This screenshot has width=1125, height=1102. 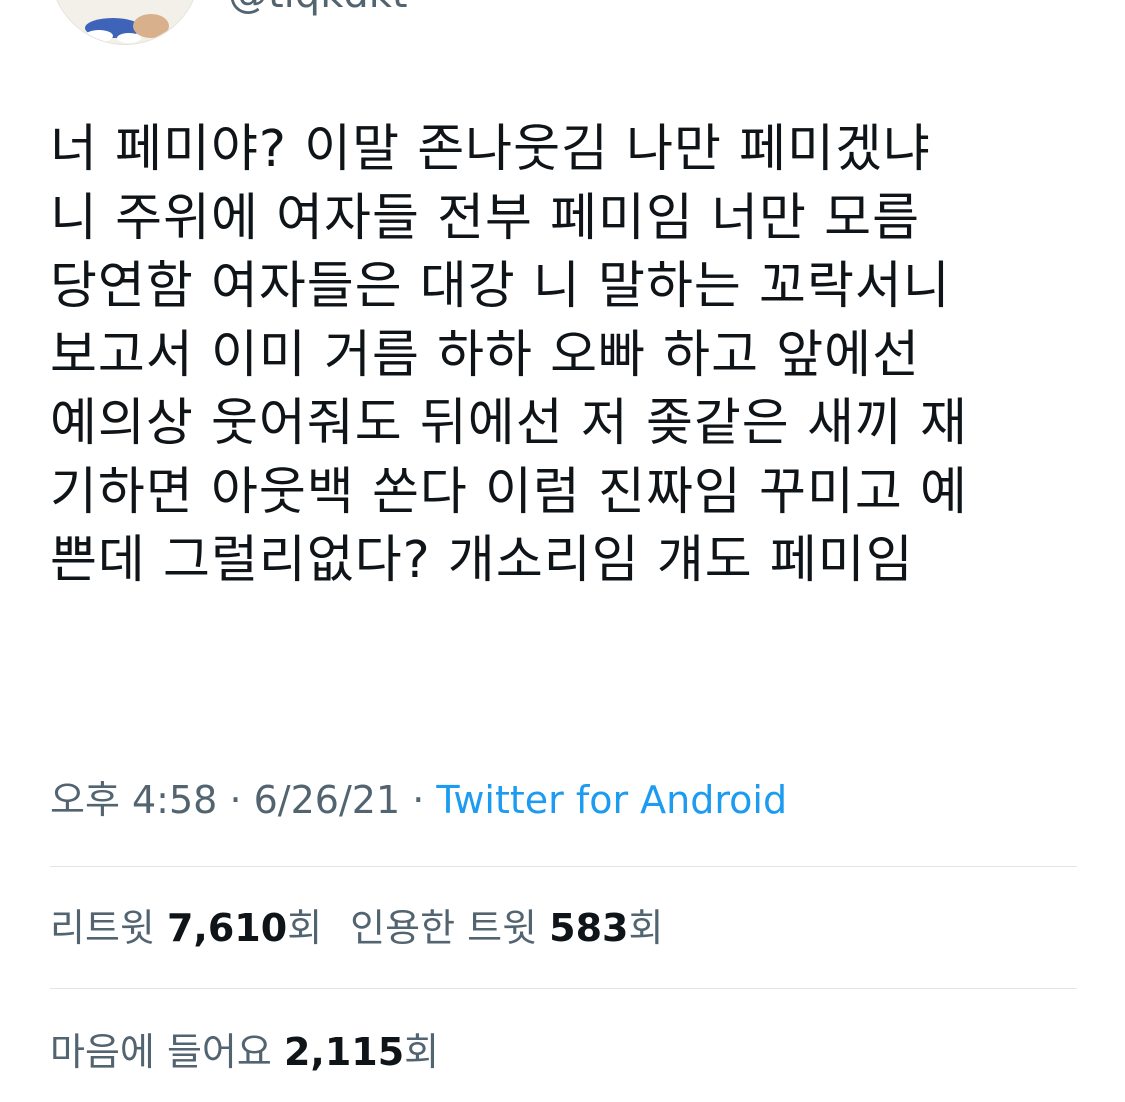 I want to click on tweet-text-line: 당연함 여자들은 대강 니 말하는 꼬락서니, so click(x=500, y=286).